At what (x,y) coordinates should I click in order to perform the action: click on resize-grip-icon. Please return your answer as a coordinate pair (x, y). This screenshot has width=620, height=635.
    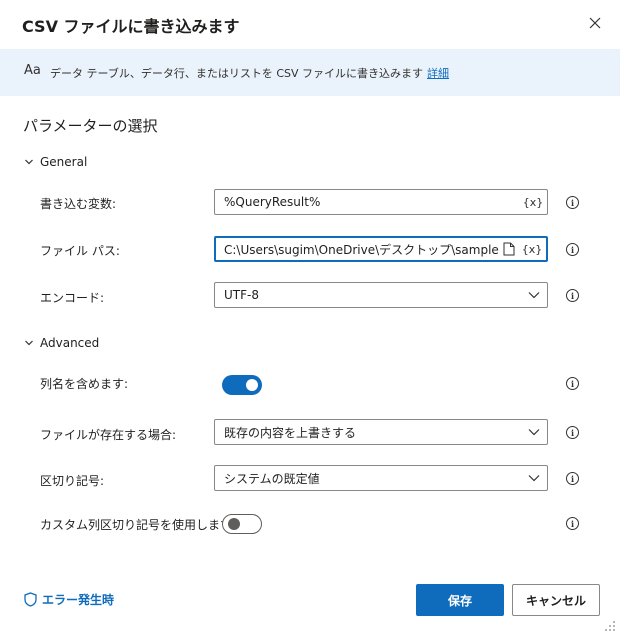
    Looking at the image, I should click on (610, 626).